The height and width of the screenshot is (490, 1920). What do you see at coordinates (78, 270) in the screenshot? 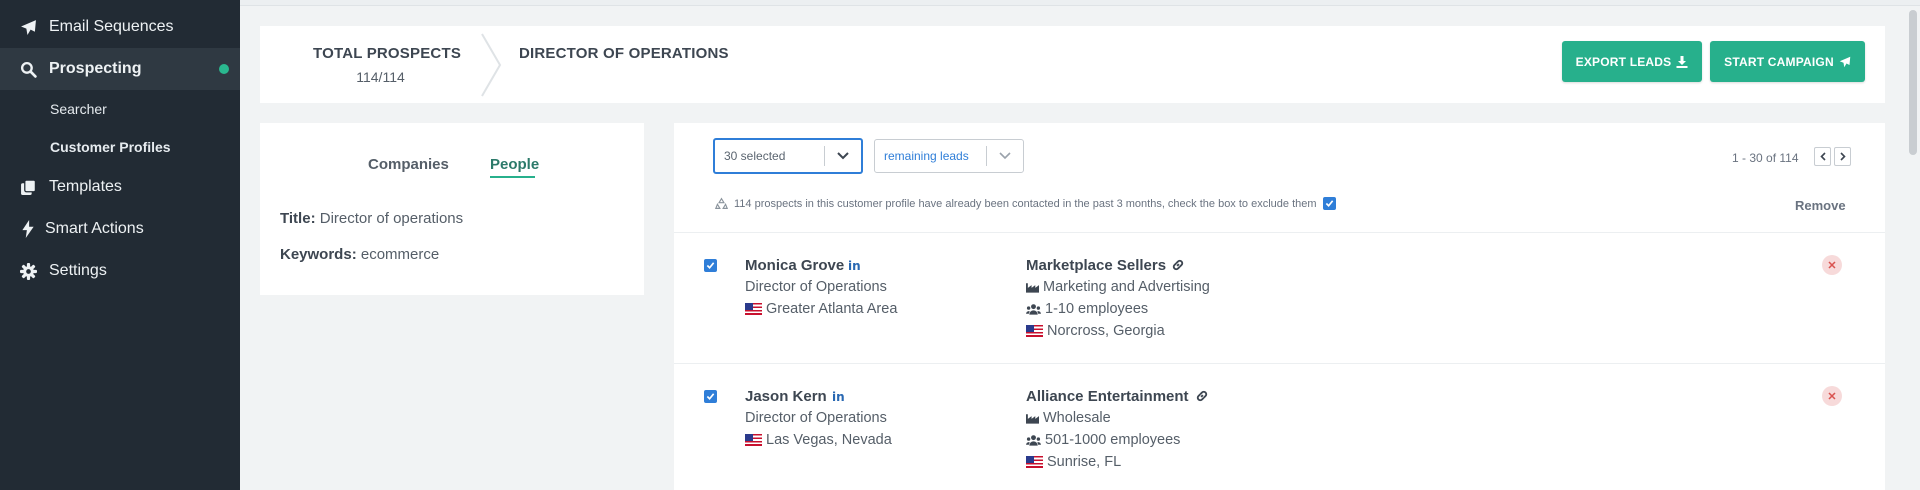
I see `sidebar-item-label: Settings` at bounding box center [78, 270].